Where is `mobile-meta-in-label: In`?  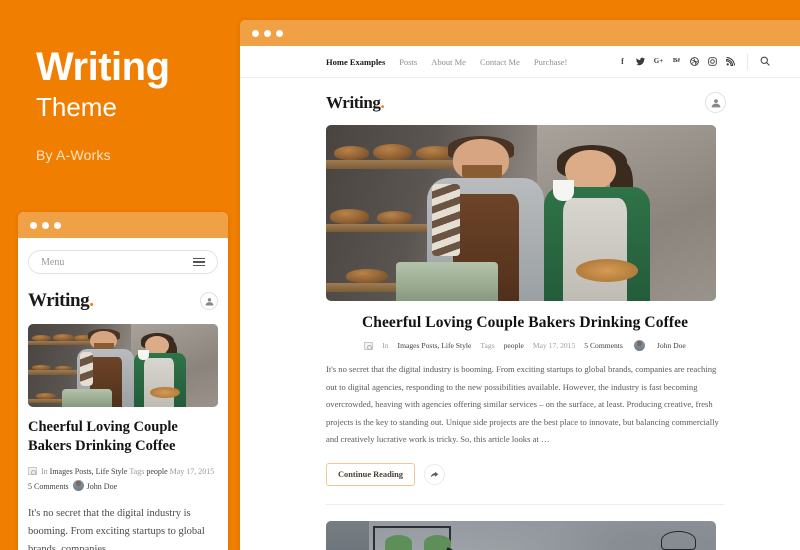 mobile-meta-in-label: In is located at coordinates (44, 472).